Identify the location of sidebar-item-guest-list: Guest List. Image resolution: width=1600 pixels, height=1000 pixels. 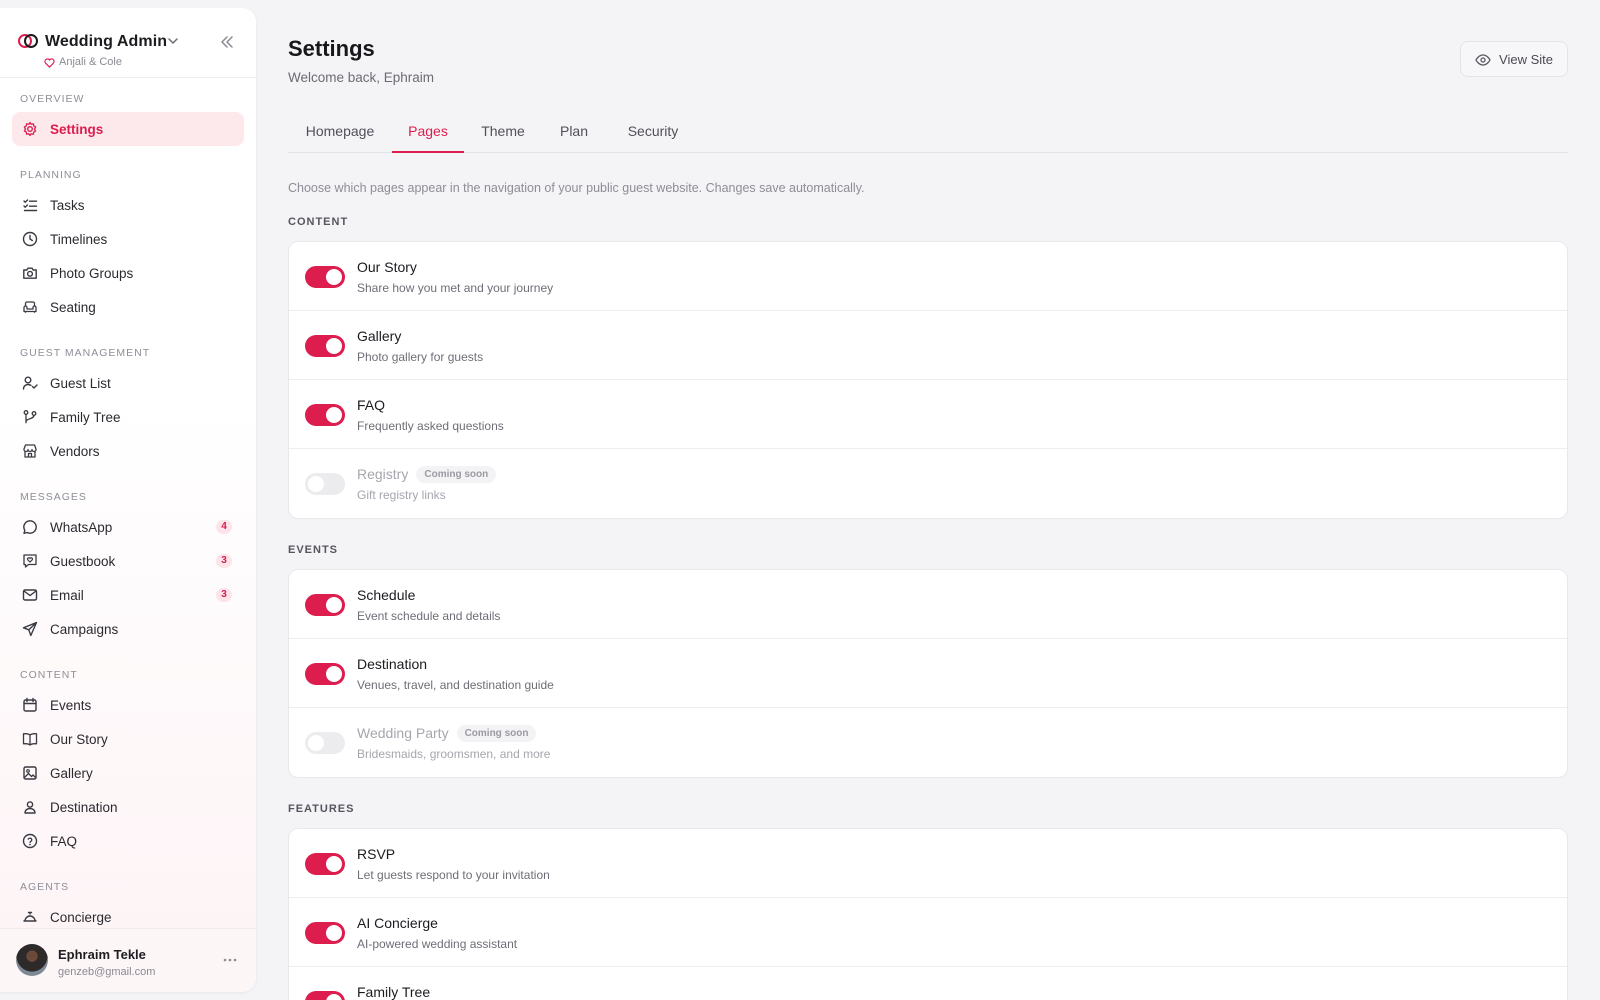
(128, 383).